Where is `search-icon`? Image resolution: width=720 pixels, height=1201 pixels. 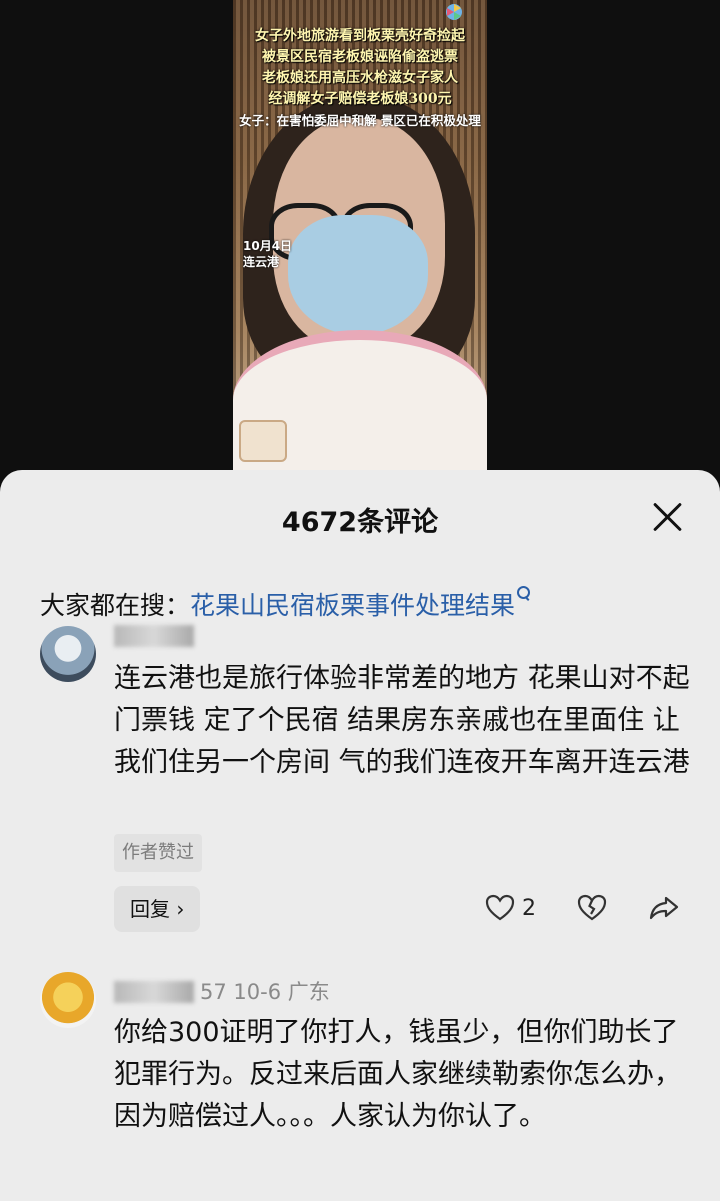
search-icon is located at coordinates (524, 593).